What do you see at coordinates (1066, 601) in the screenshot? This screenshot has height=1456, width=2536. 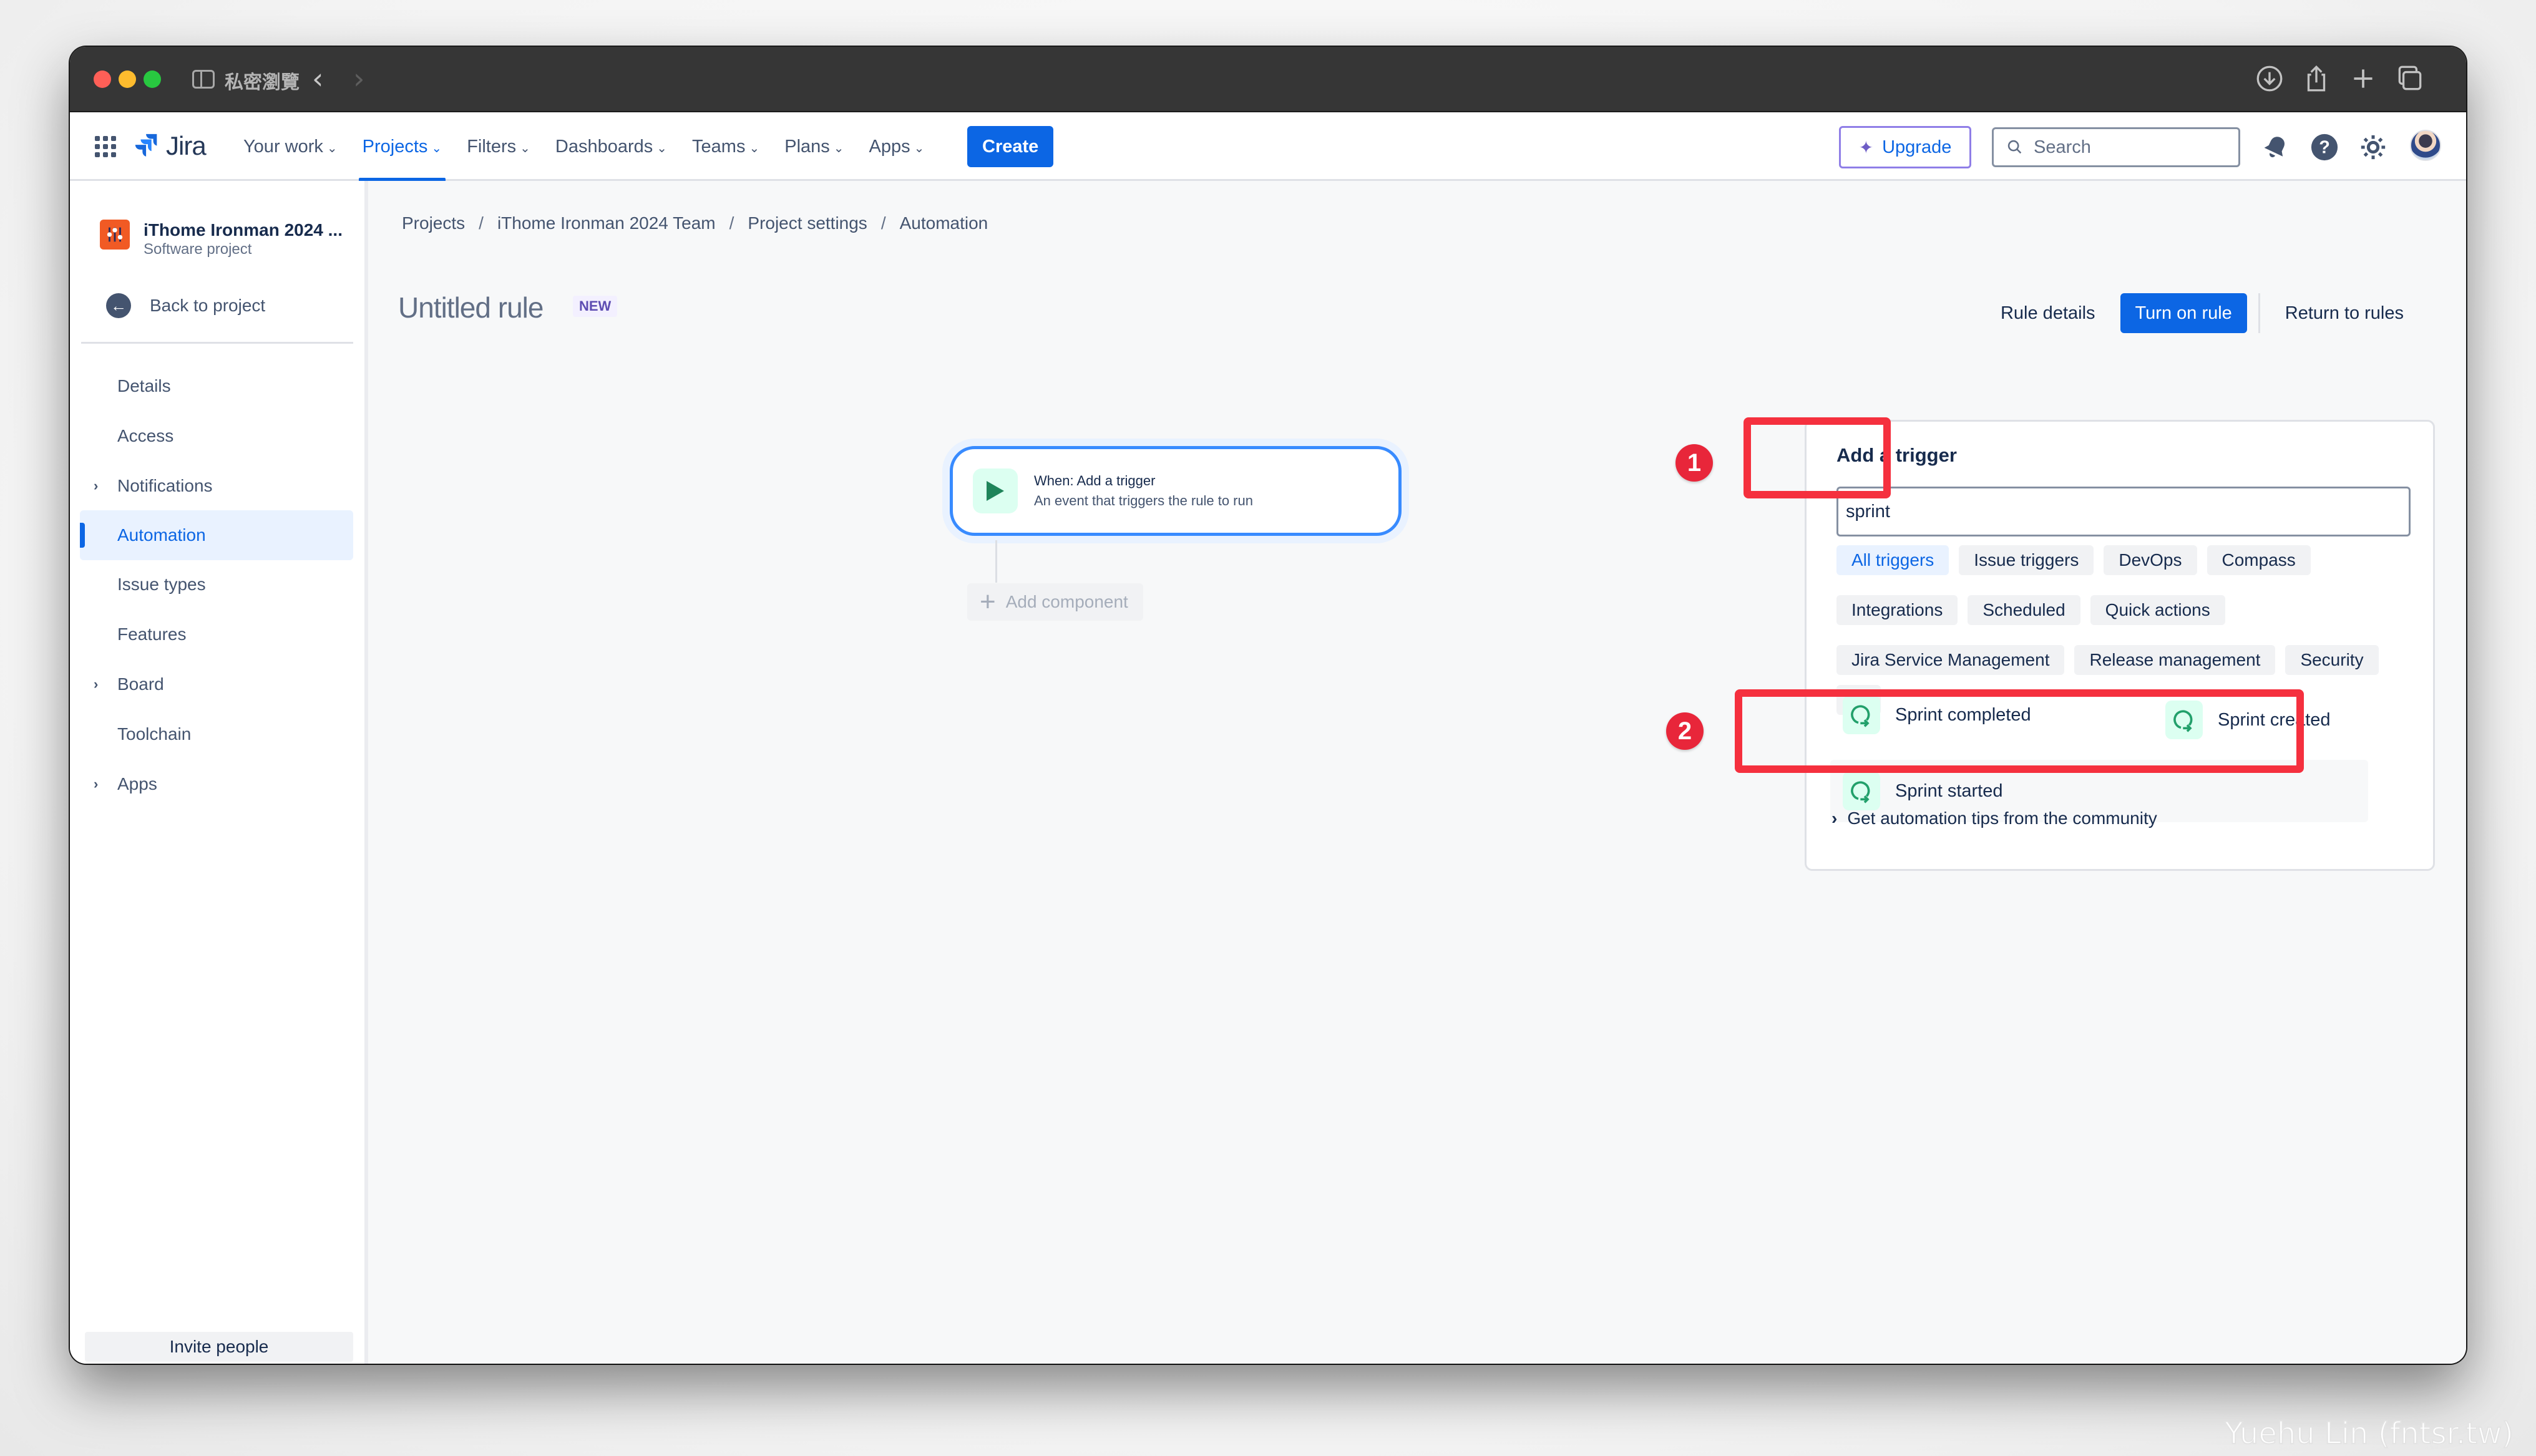 I see `add-component-label: Add component` at bounding box center [1066, 601].